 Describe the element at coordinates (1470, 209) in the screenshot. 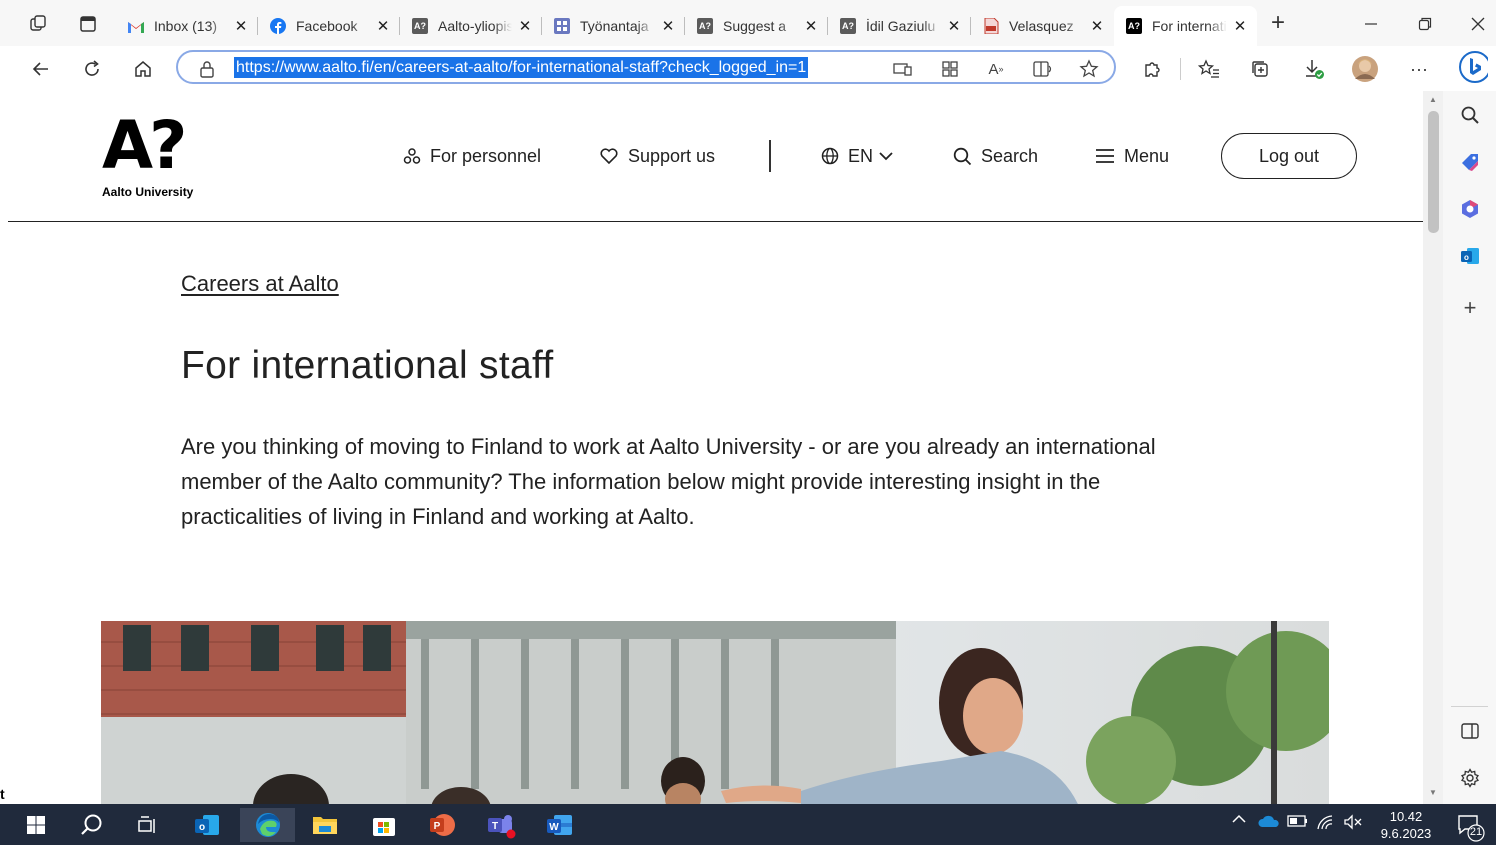

I see `copilot-tools-icon` at that location.